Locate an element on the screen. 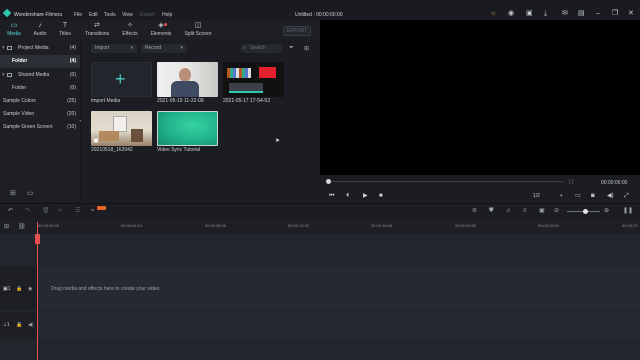 Image resolution: width=640 pixels, height=360 pixels. sidebar-item-sample-video: Sample Video (20) is located at coordinates (40, 114).